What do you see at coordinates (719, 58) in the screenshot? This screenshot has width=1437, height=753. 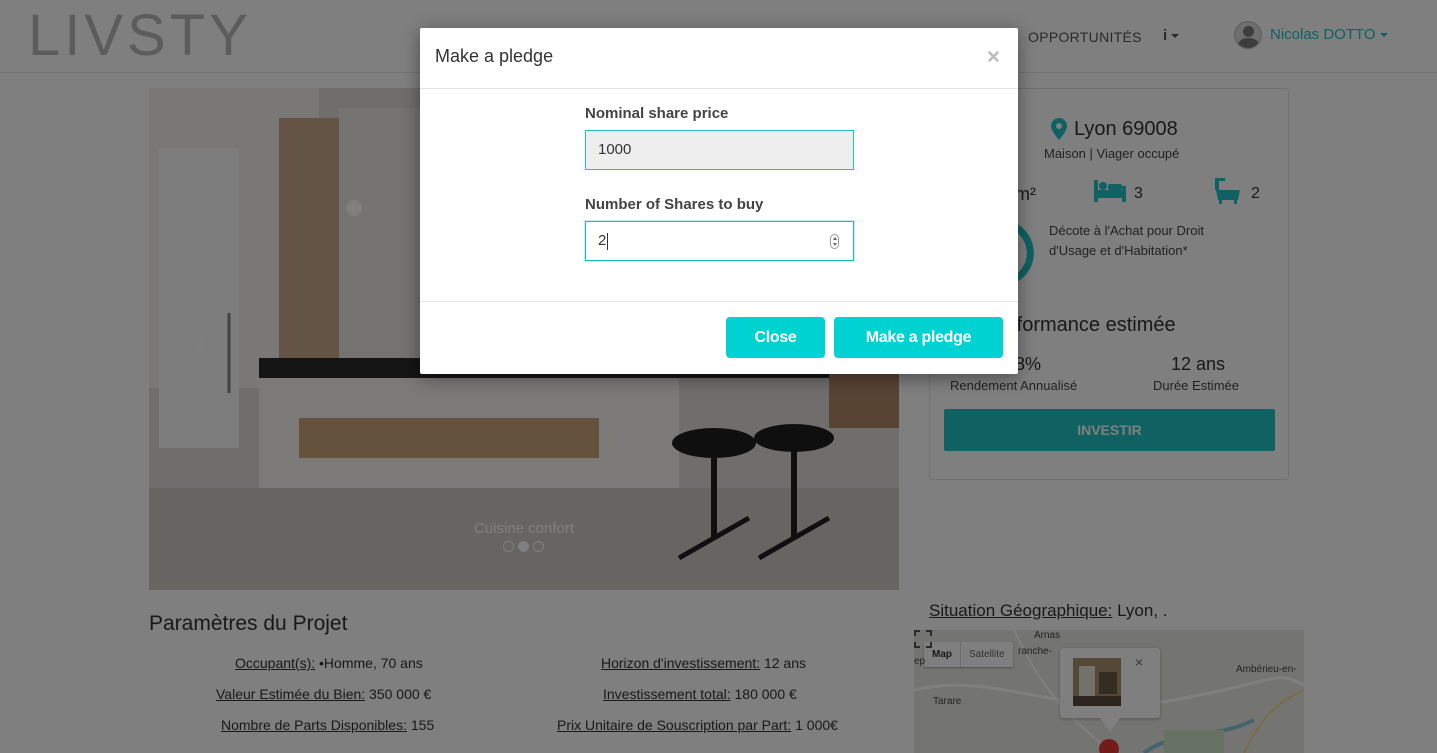 I see `modal-header: Make a pledge ×` at bounding box center [719, 58].